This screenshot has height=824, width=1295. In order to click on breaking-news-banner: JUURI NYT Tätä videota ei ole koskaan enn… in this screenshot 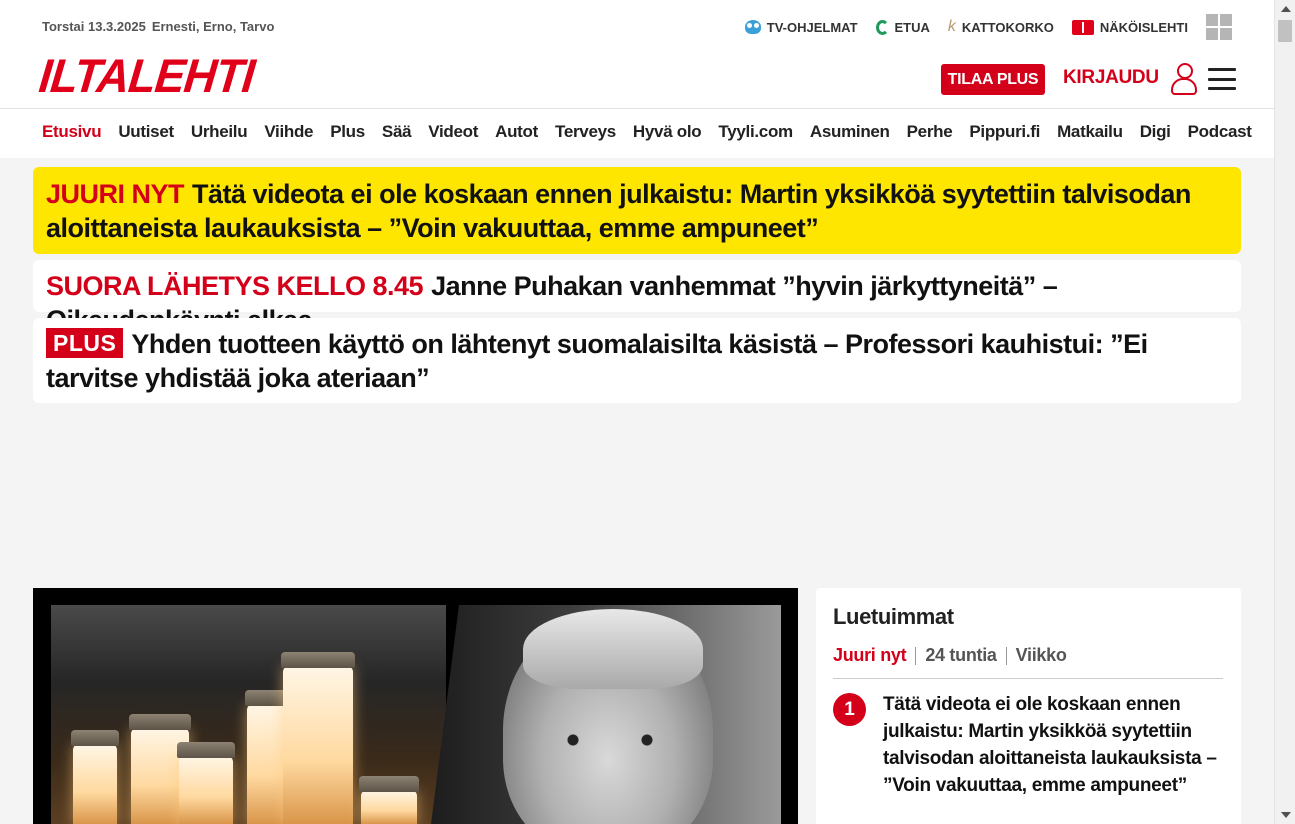, I will do `click(637, 210)`.